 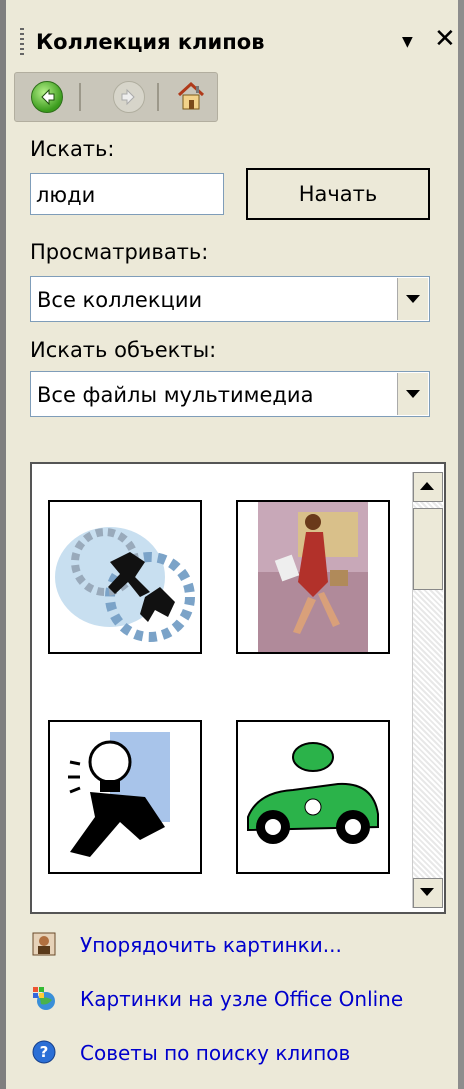 I want to click on pane-menu-icon: ▼, so click(x=407, y=42).